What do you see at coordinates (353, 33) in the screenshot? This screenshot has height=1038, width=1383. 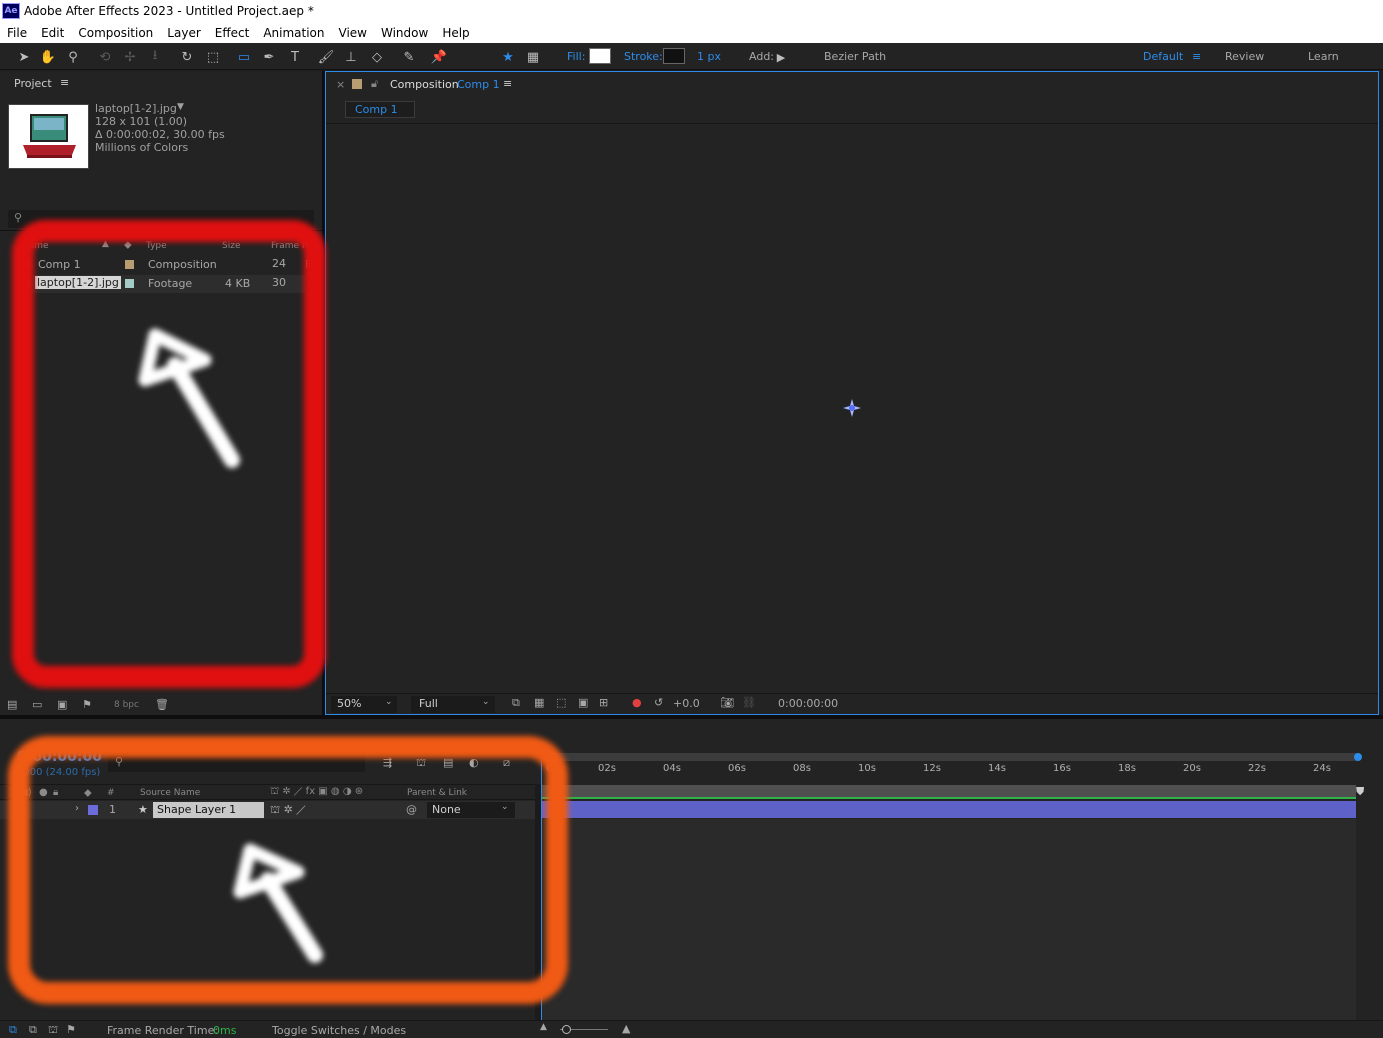 I see `menu-view: View` at bounding box center [353, 33].